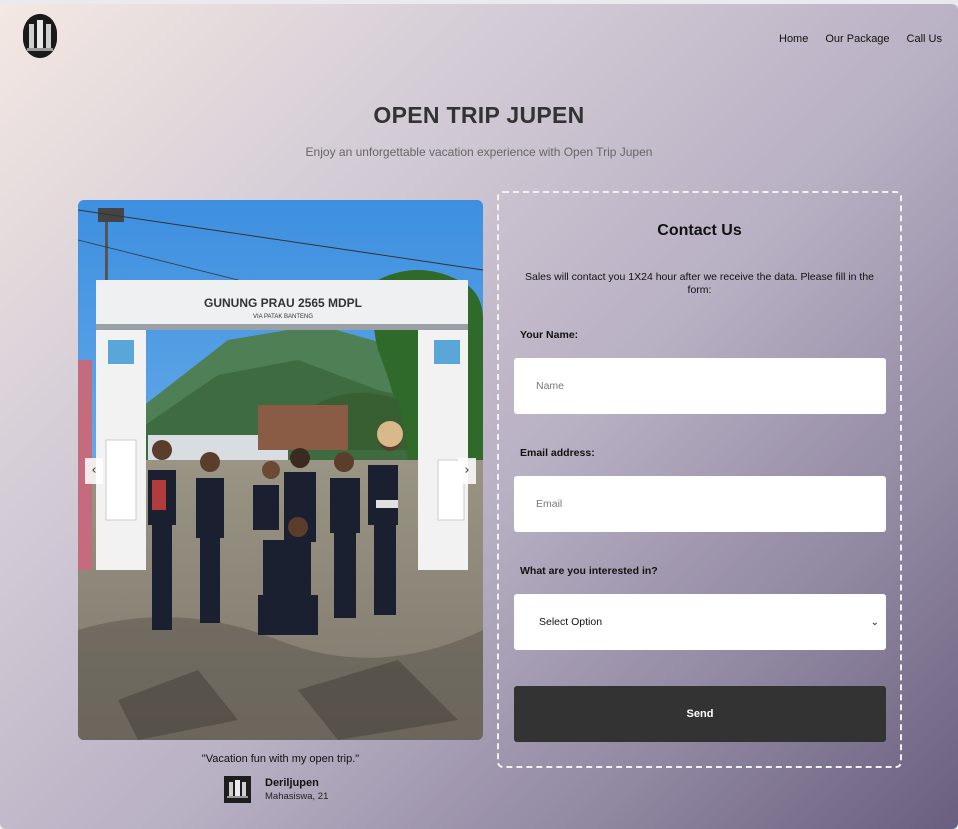  I want to click on carousel-prev-button: ‹, so click(94, 471).